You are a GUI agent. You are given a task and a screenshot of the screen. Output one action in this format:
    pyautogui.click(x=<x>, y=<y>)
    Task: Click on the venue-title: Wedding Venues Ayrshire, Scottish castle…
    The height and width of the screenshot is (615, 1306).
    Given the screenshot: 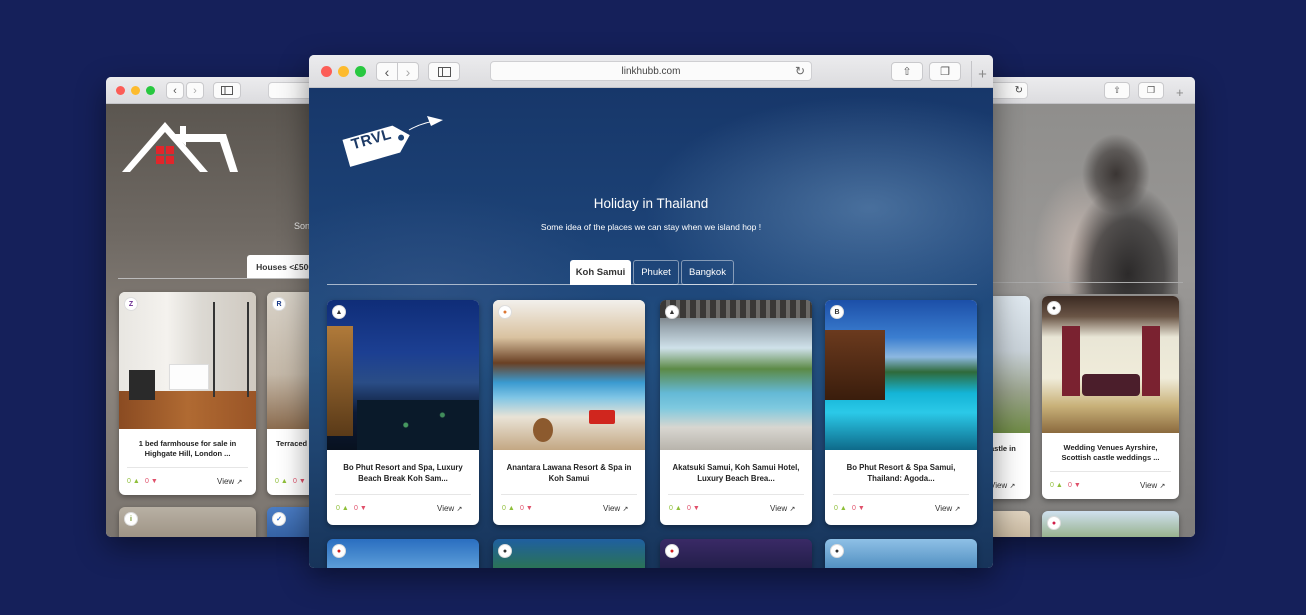 What is the action you would take?
    pyautogui.click(x=1110, y=453)
    